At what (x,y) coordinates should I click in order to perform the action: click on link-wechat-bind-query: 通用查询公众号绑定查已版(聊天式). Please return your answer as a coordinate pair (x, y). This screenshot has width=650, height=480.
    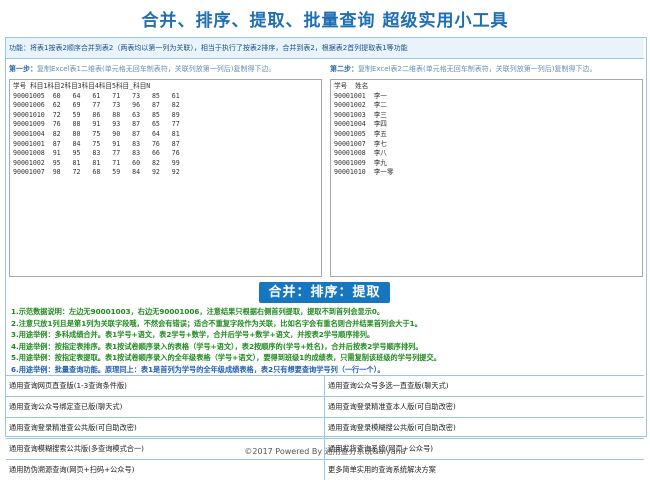
    Looking at the image, I should click on (165, 407).